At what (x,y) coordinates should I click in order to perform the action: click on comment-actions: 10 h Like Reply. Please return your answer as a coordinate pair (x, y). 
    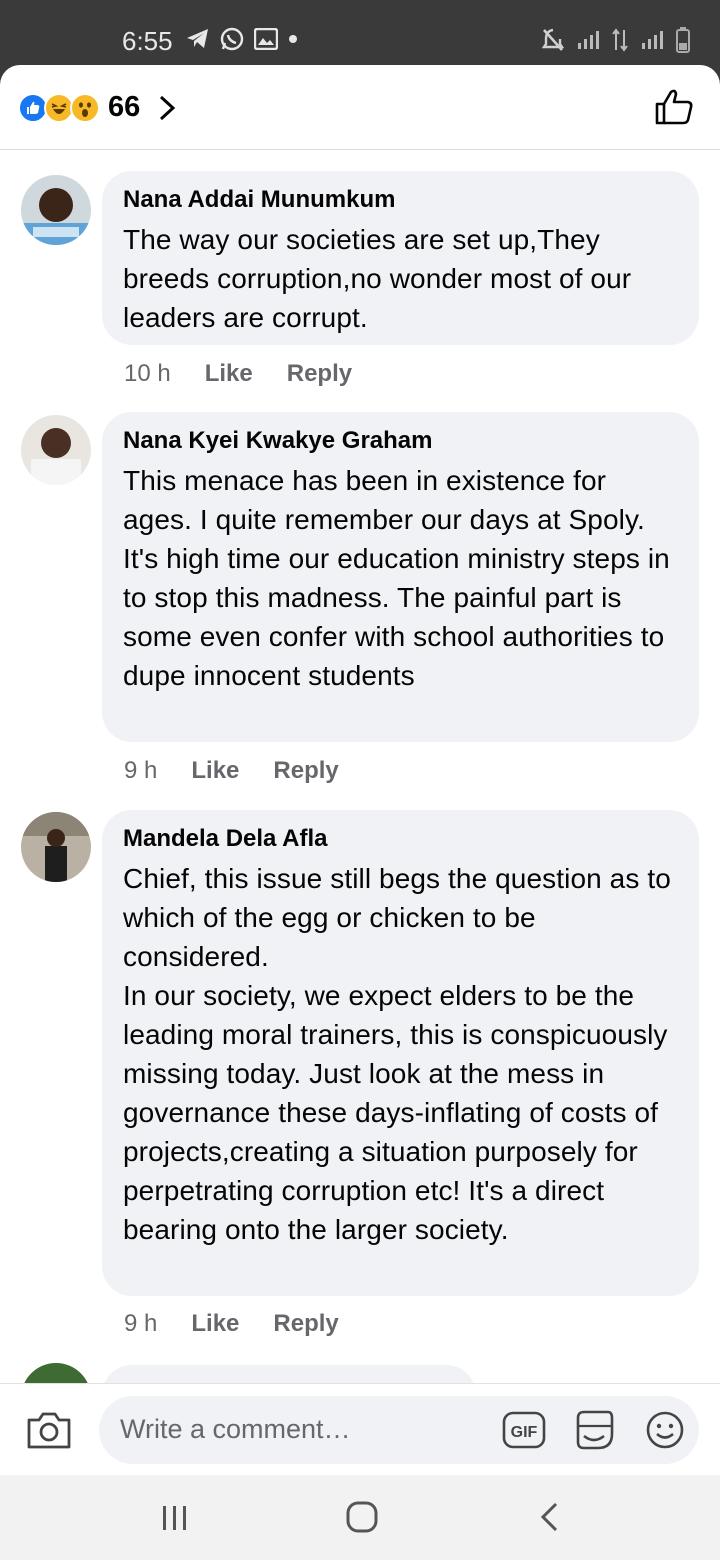
    Looking at the image, I should click on (238, 374).